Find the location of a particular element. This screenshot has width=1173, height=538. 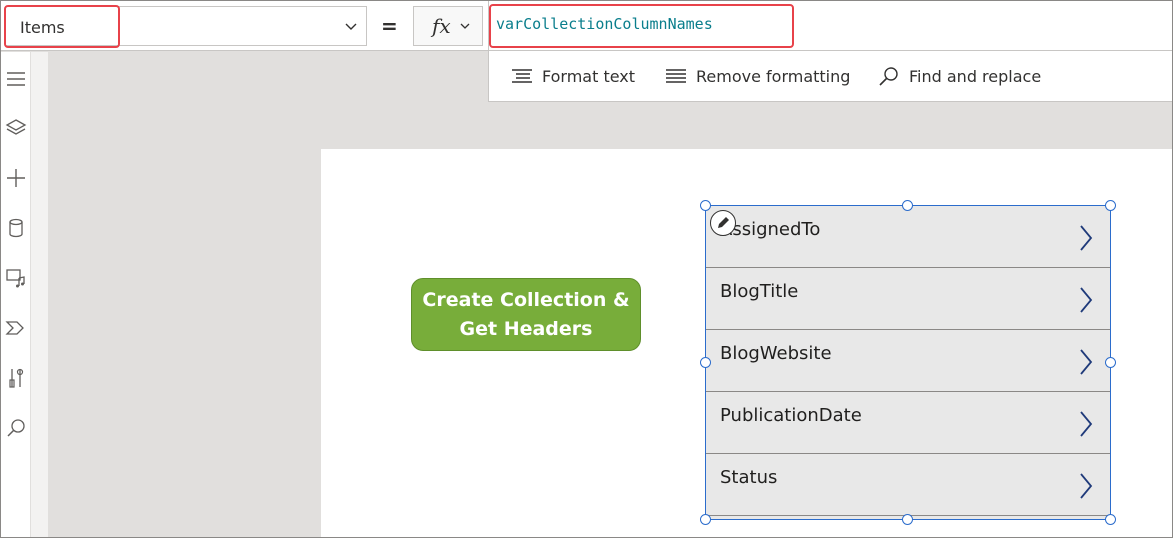

formula-bar: Items = fx varCollectionColumnNames is located at coordinates (586, 26).